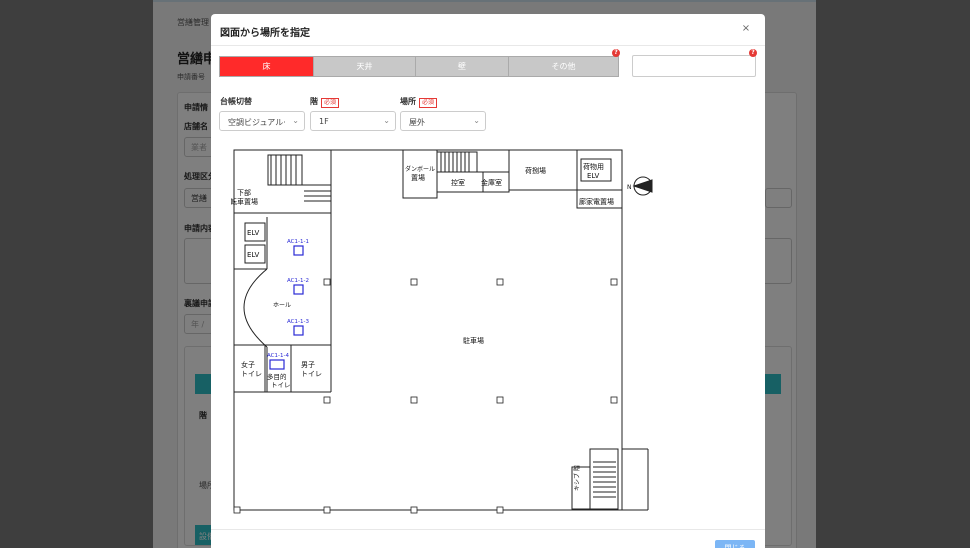  Describe the element at coordinates (253, 233) in the screenshot. I see `elv-label-1: ELV` at that location.